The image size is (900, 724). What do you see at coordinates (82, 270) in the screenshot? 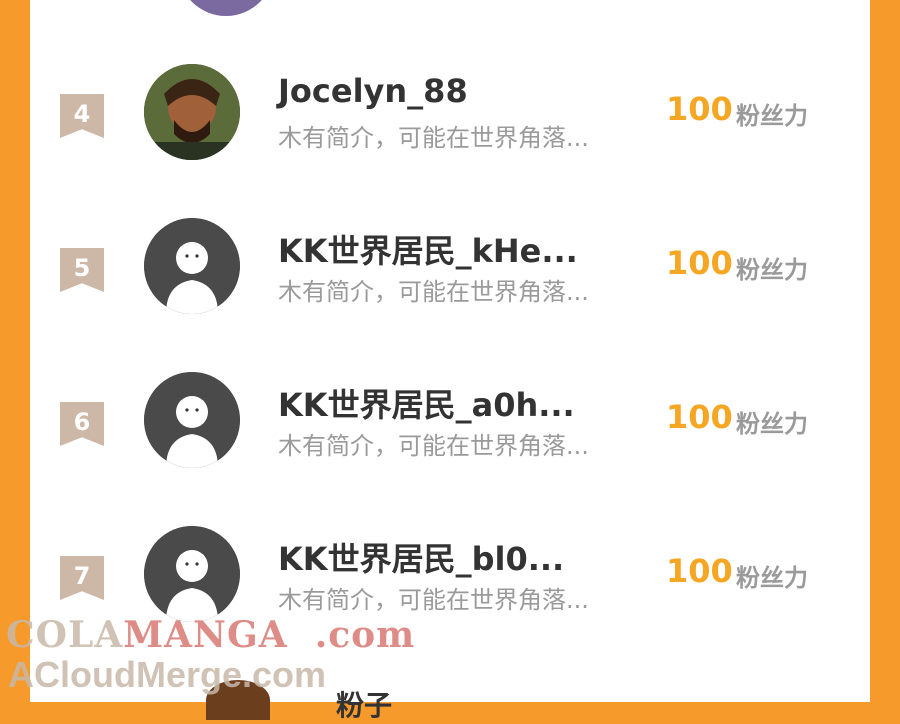
I see `rank-badge: 5` at bounding box center [82, 270].